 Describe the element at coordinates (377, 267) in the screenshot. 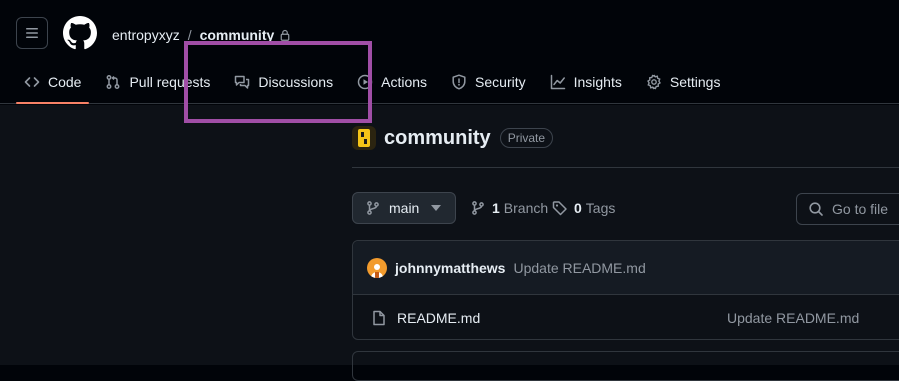

I see `avatar` at that location.